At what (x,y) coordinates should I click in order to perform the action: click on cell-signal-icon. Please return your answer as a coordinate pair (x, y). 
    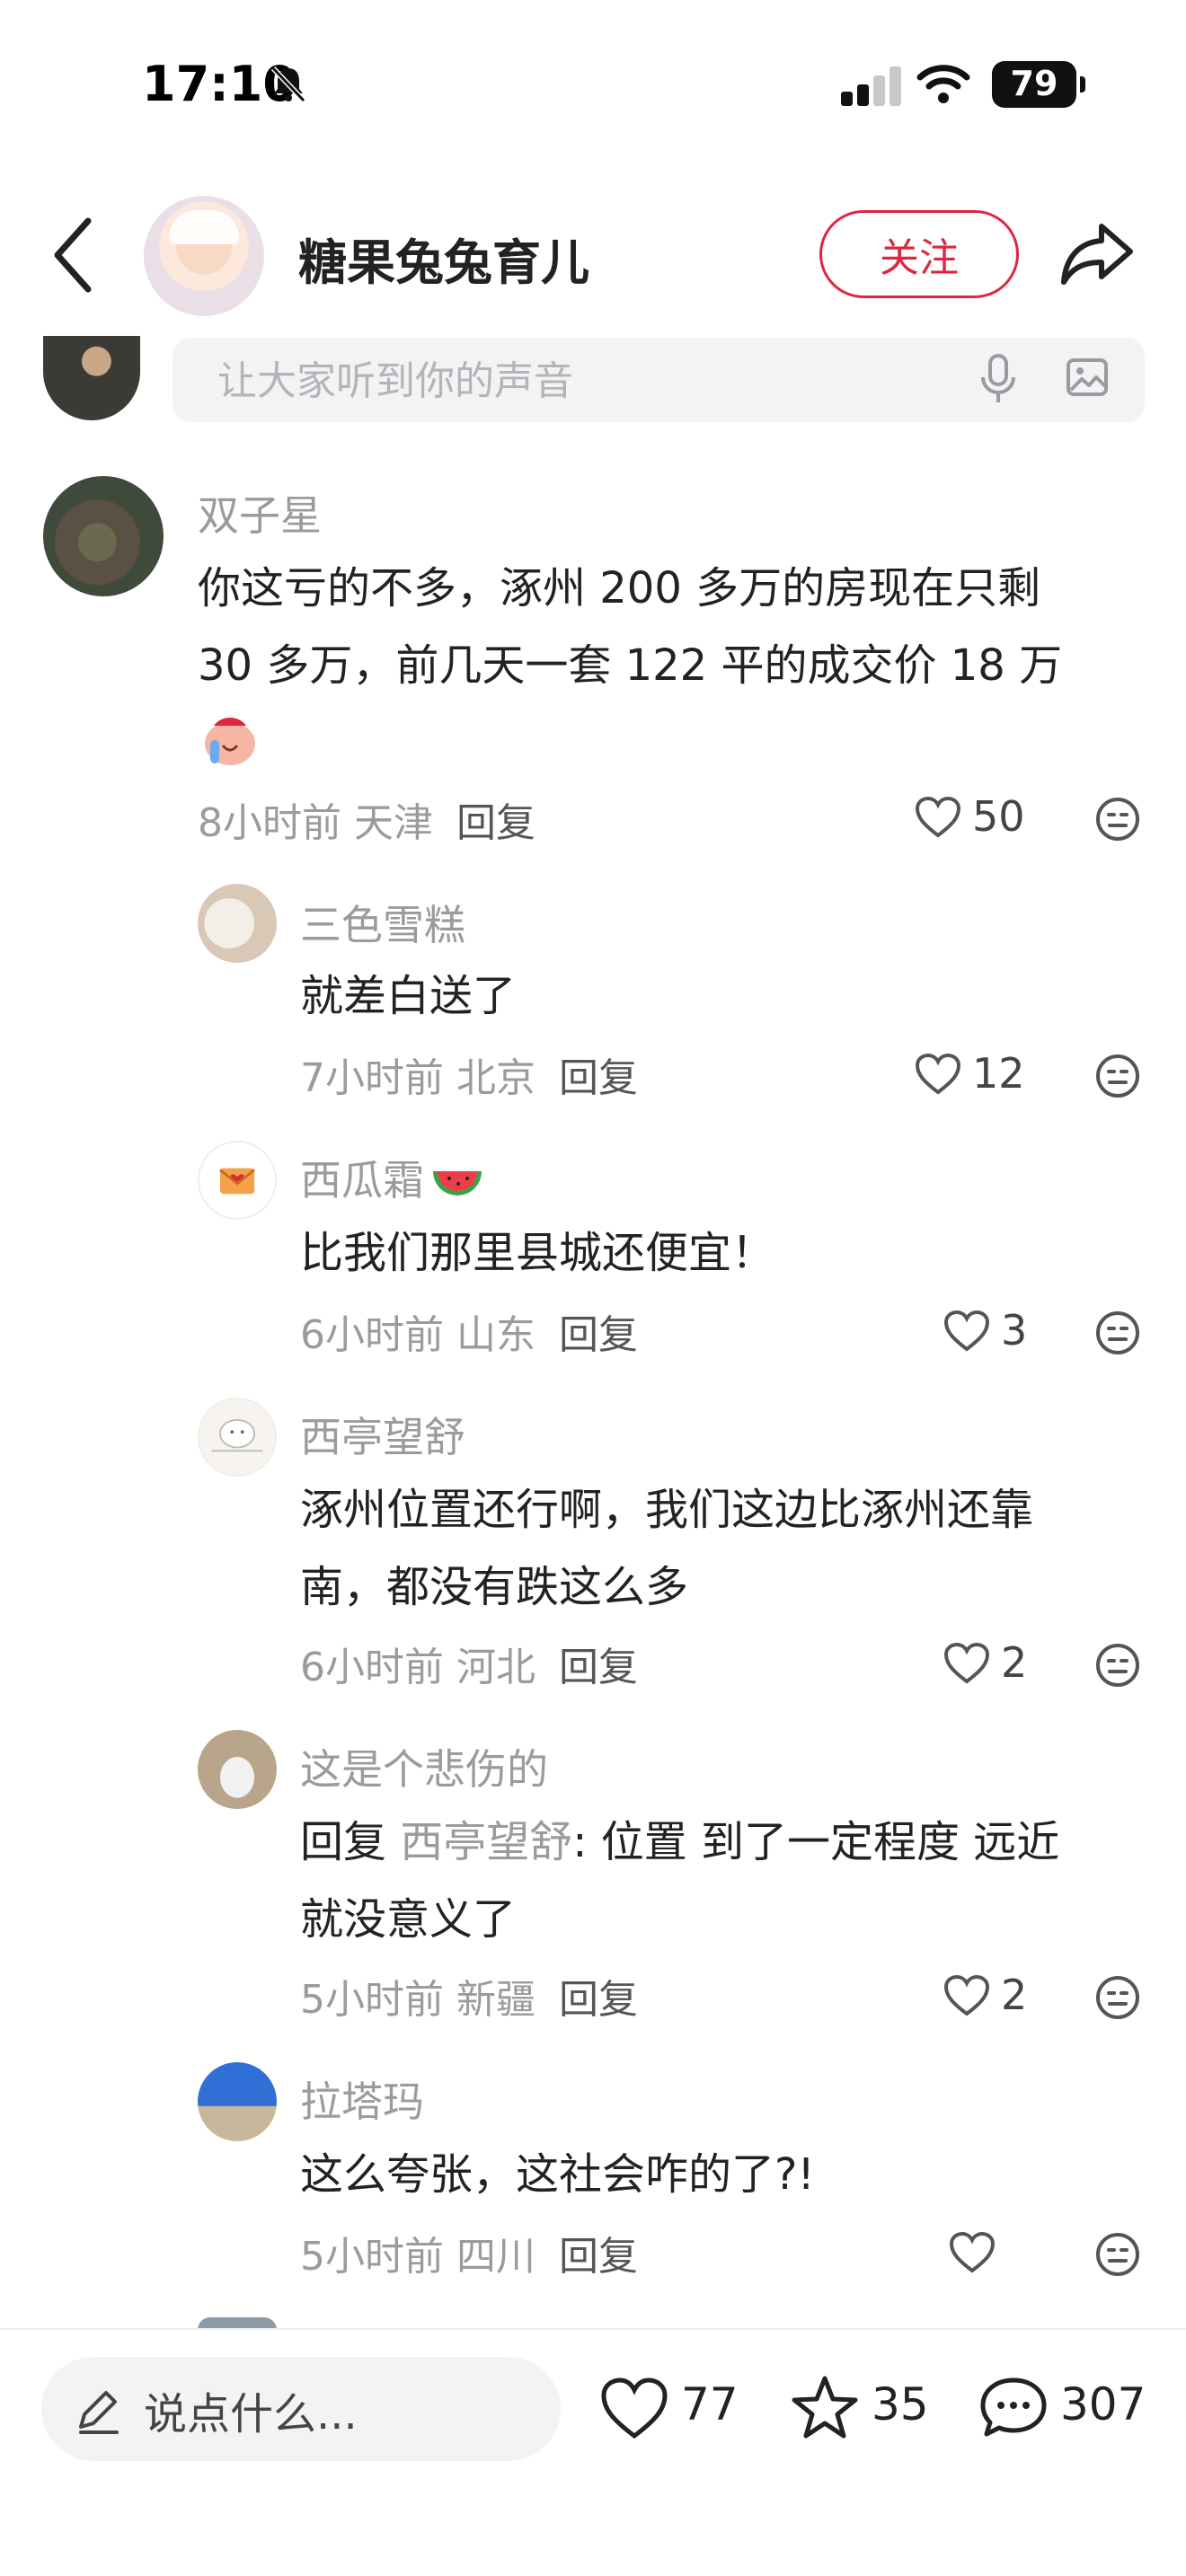
    Looking at the image, I should click on (871, 85).